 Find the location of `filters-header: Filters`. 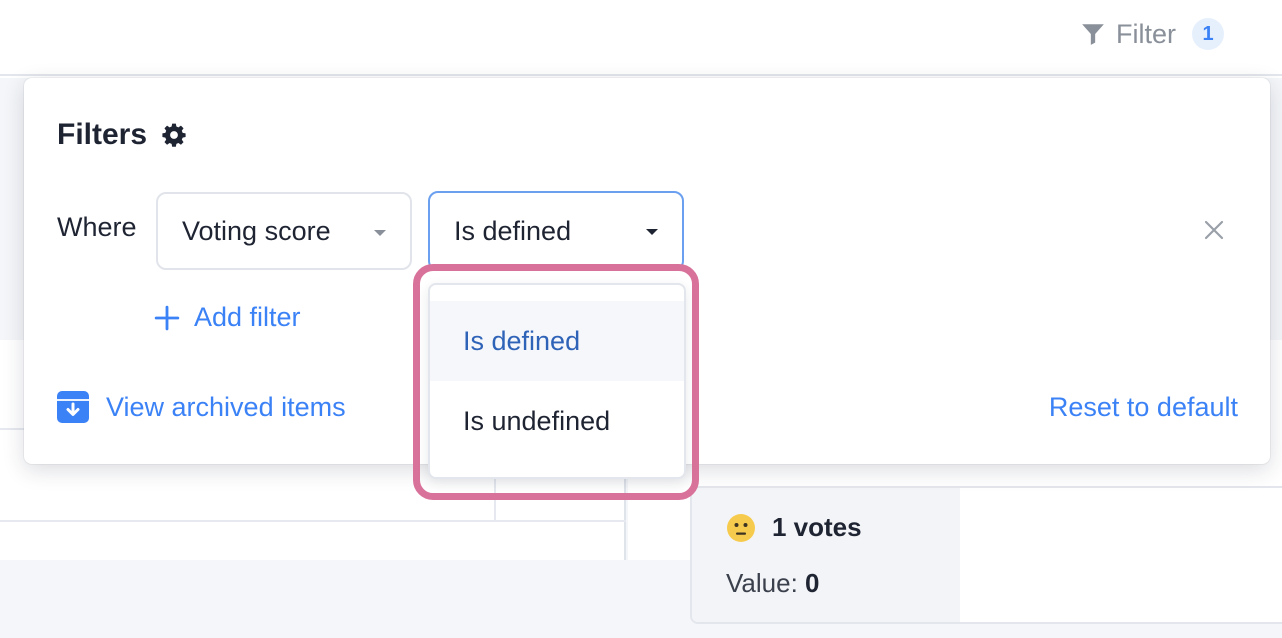

filters-header: Filters is located at coordinates (122, 135).